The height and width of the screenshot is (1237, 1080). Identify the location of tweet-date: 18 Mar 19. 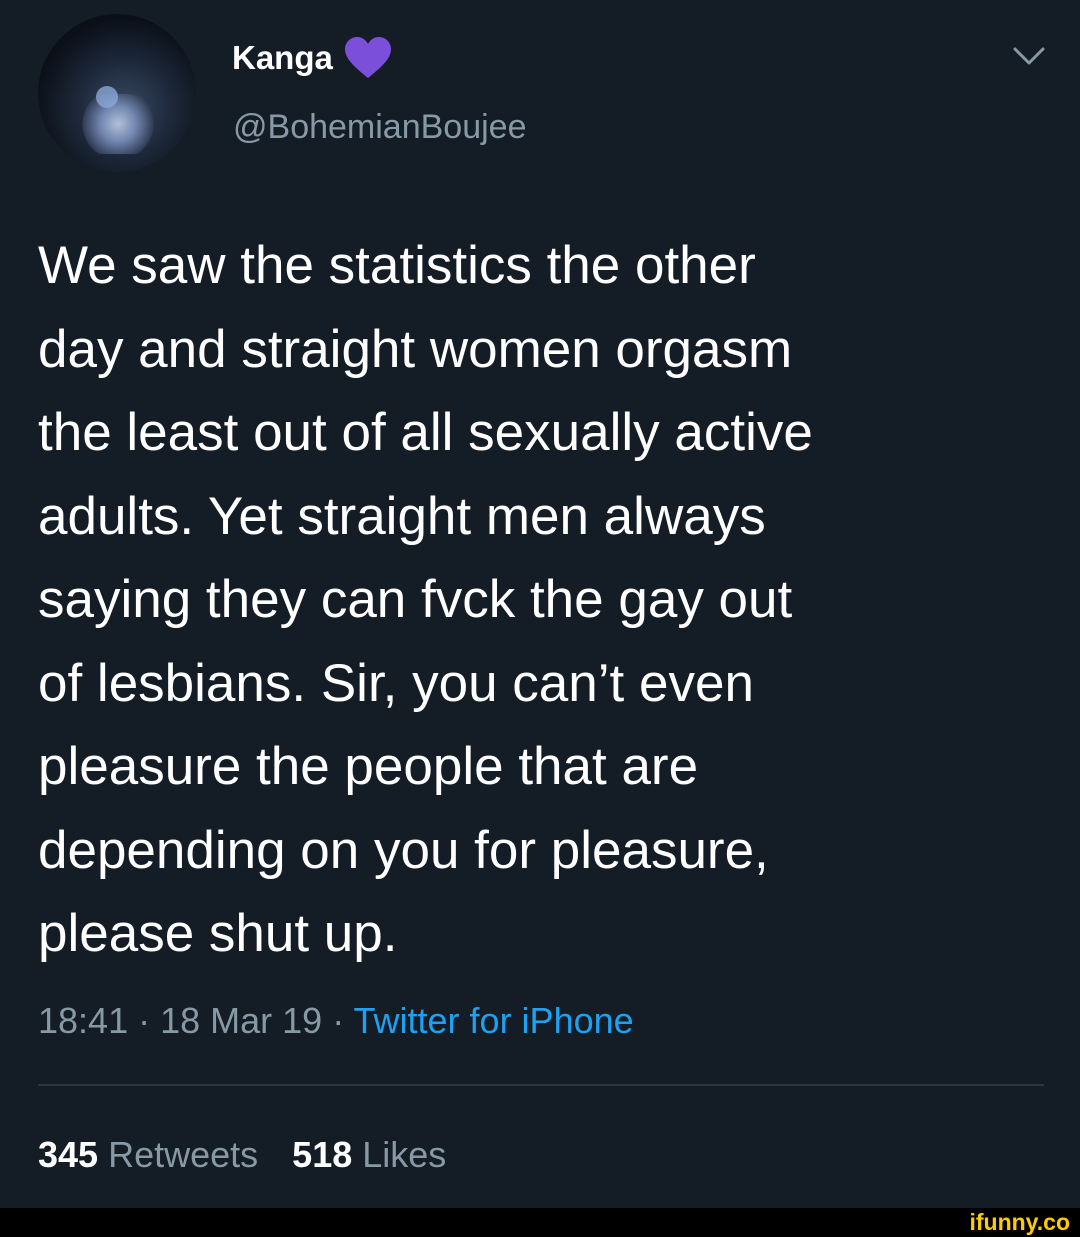
(241, 1020).